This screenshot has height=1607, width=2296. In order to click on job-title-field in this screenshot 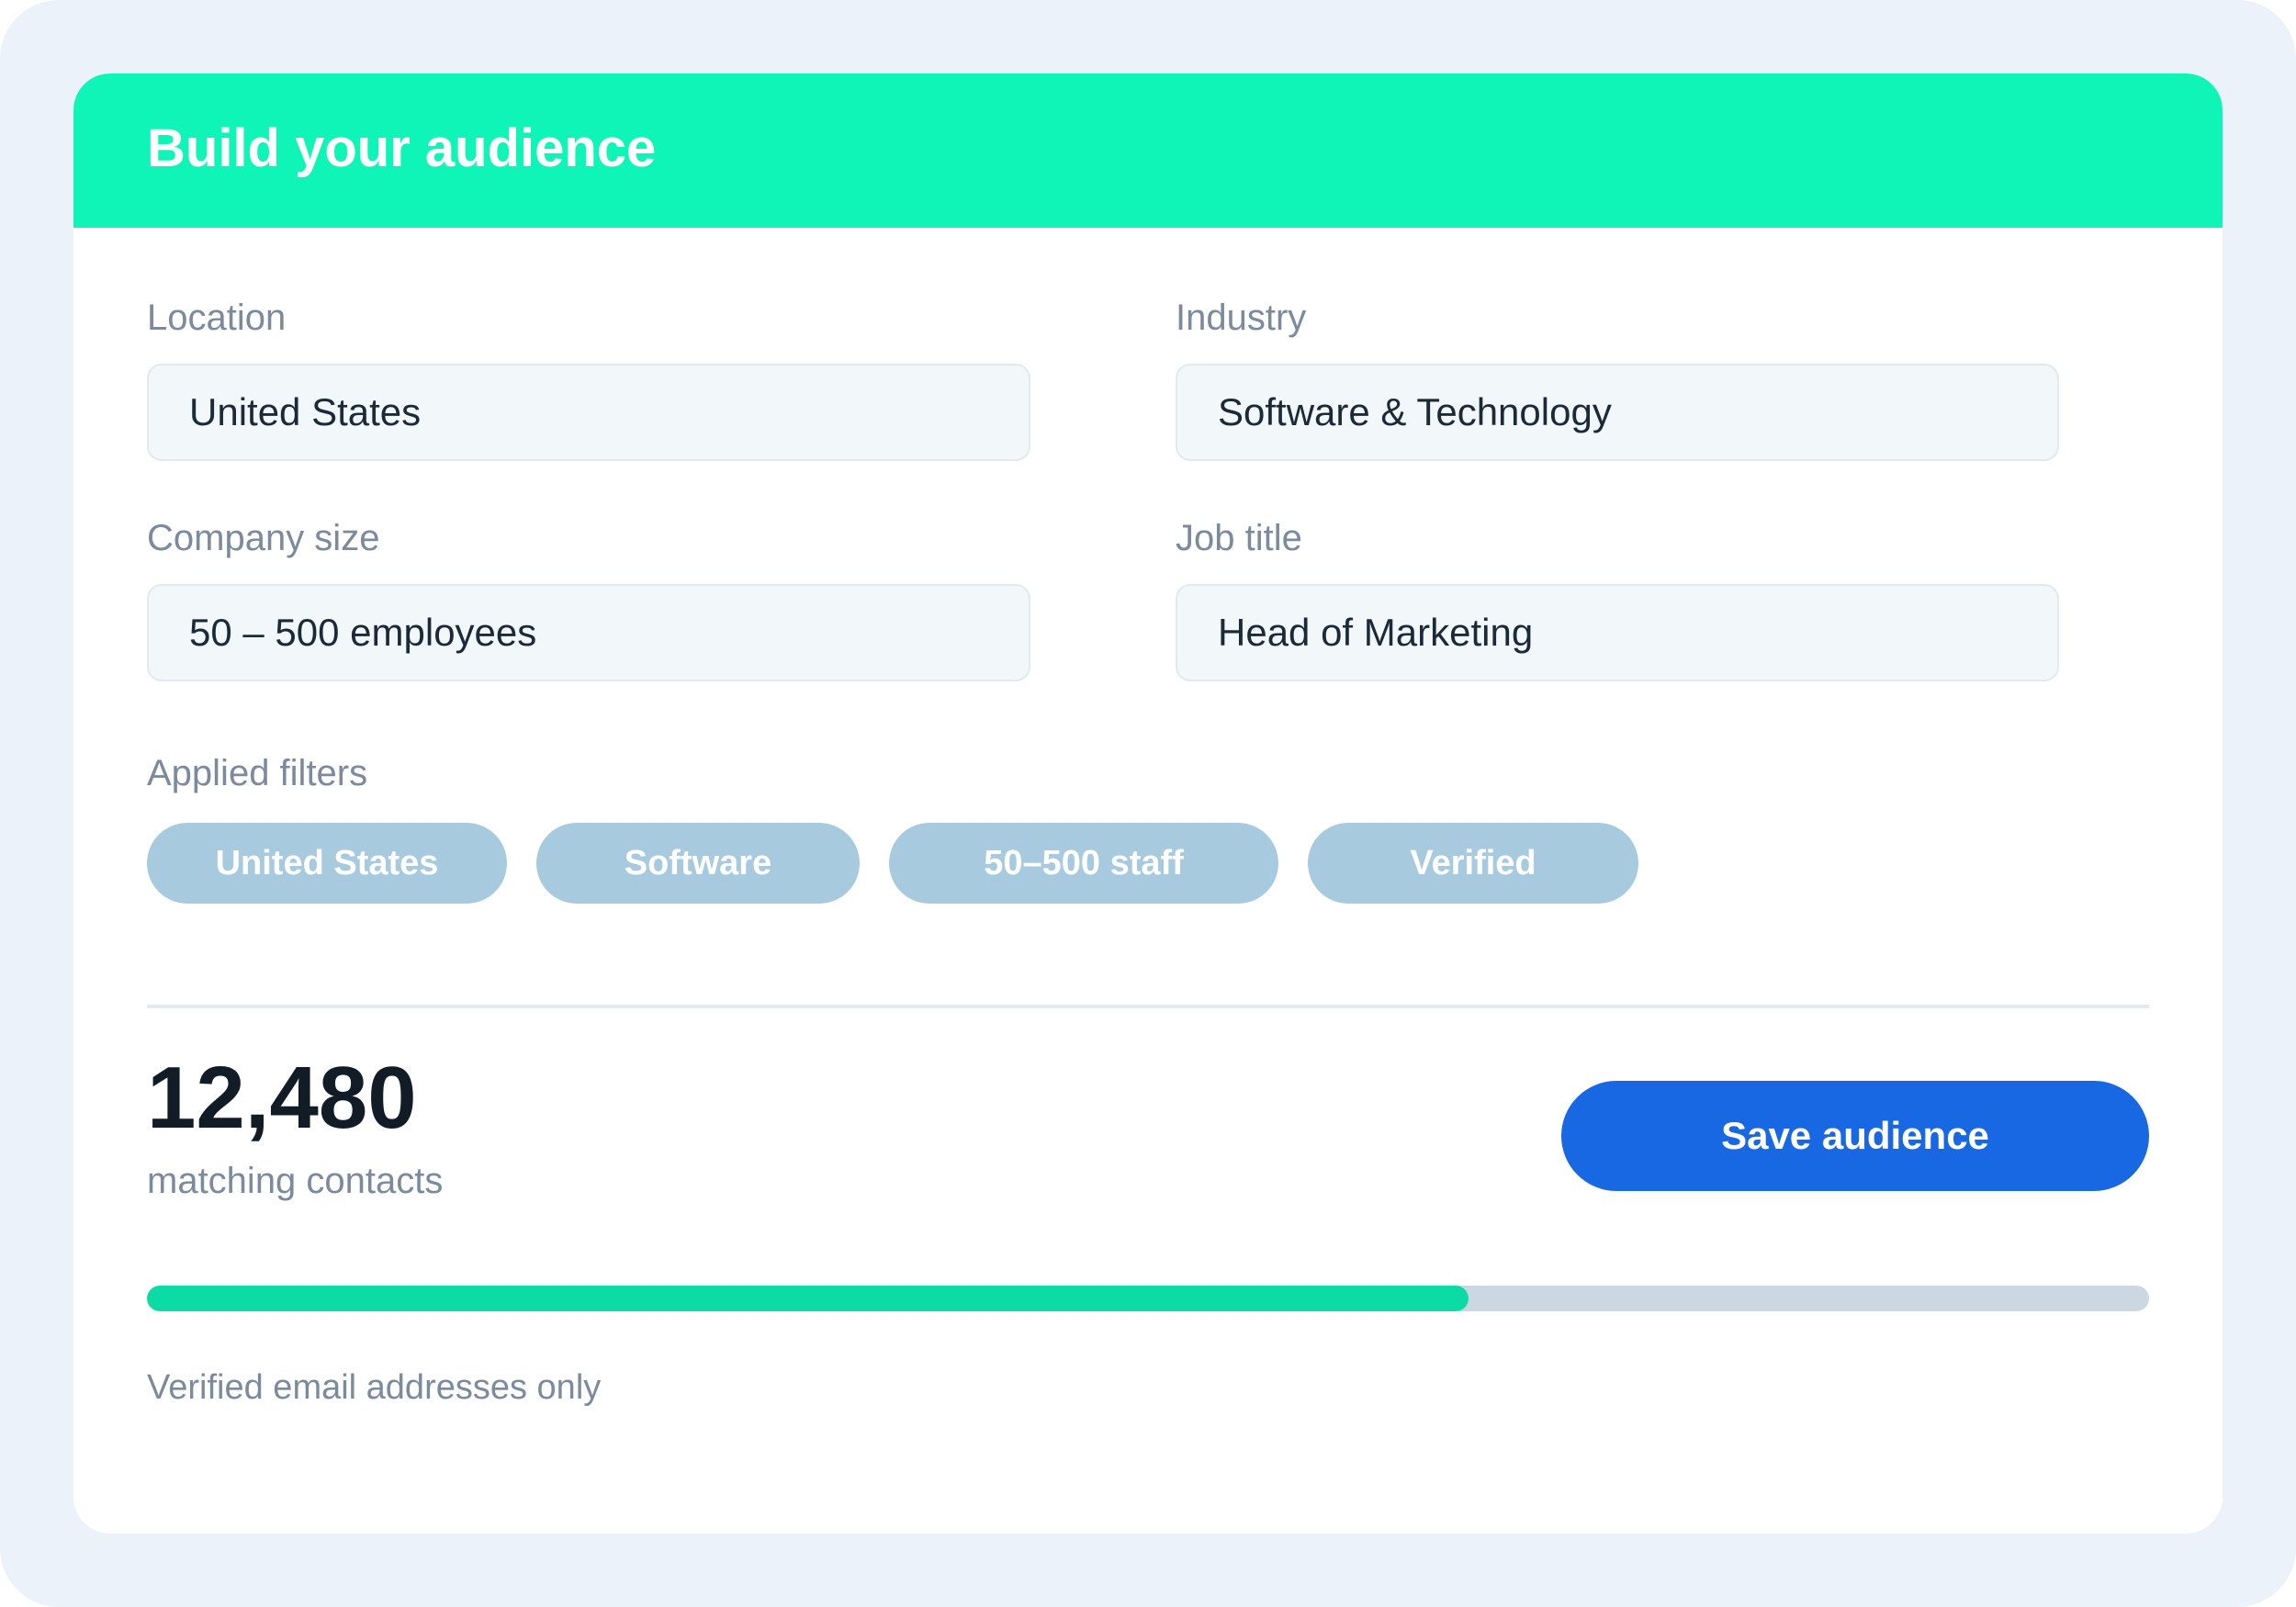, I will do `click(1617, 632)`.